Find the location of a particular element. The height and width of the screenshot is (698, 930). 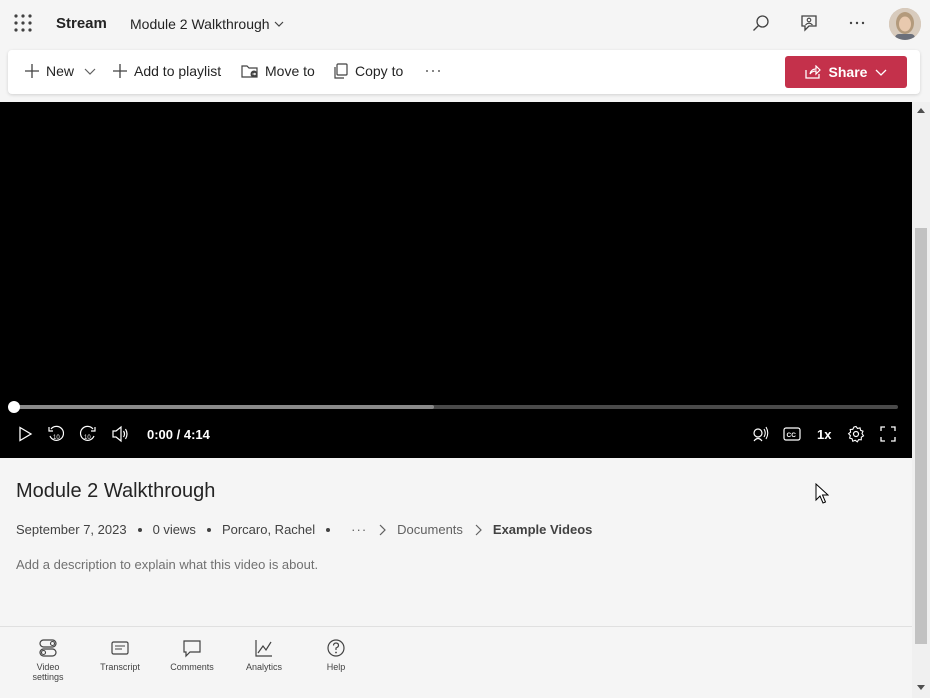

view-count: 0 views is located at coordinates (174, 529).